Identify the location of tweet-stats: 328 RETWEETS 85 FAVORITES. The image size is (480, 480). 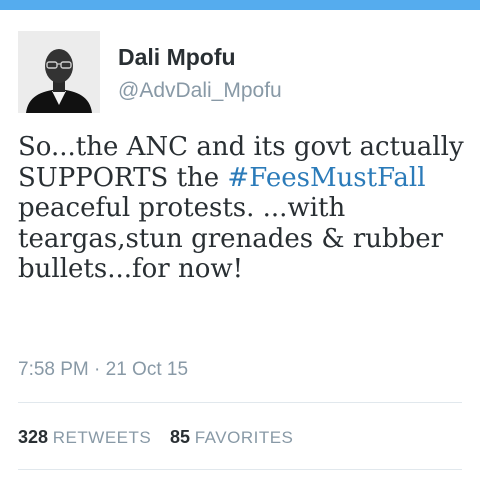
(162, 437).